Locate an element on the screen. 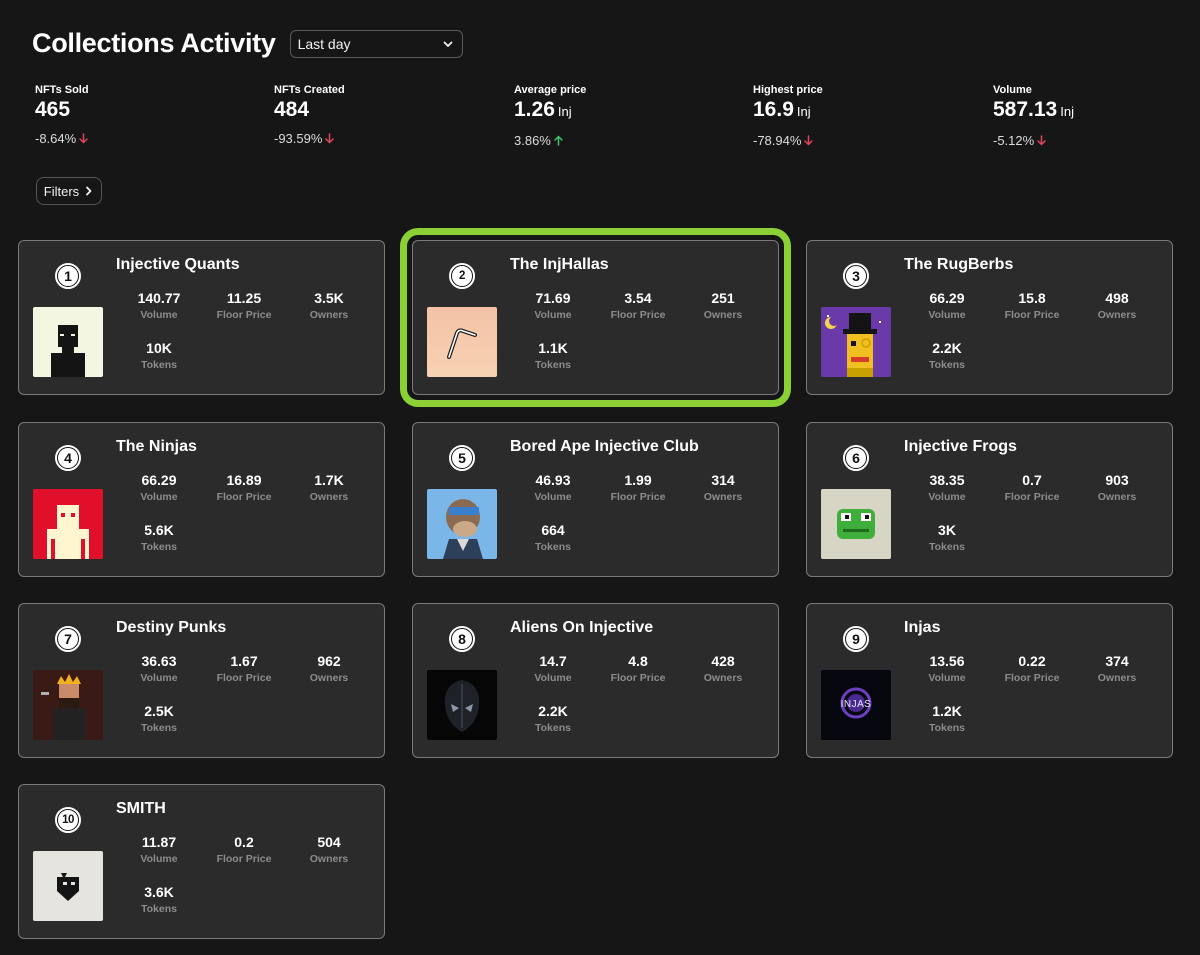  period-select: Last day is located at coordinates (376, 43).